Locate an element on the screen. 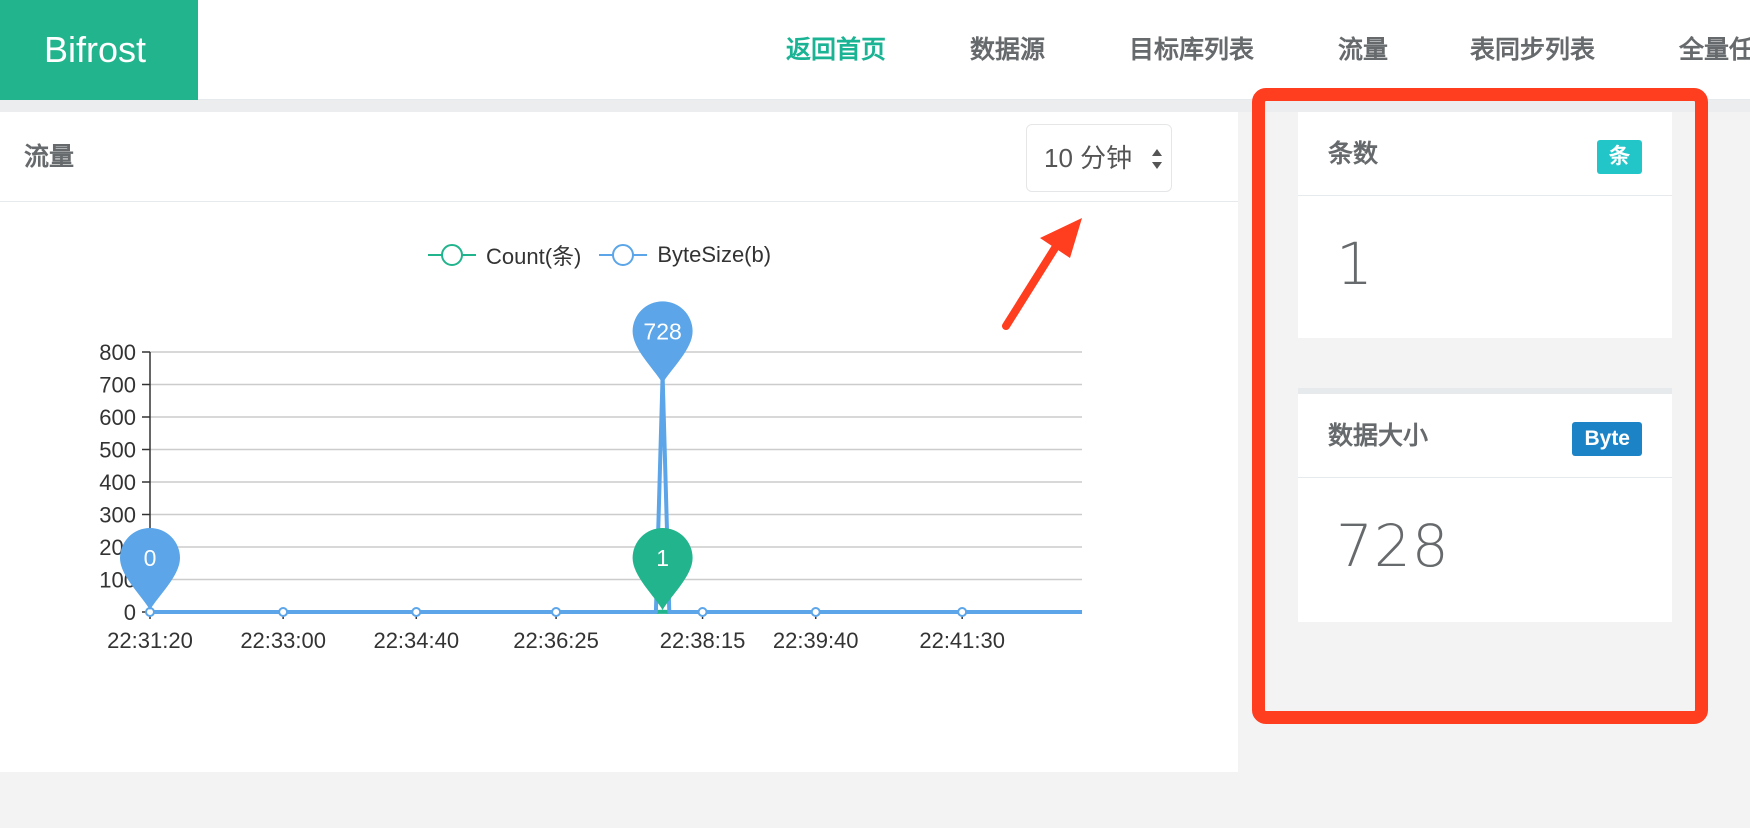 The image size is (1750, 828). y-tick-label: 800 is located at coordinates (117, 352).